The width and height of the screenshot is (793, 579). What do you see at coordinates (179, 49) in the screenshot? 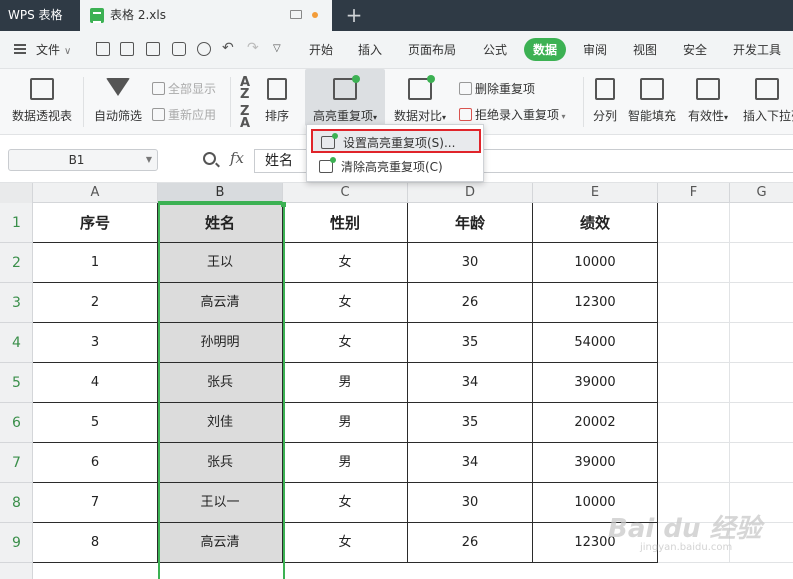
I see `print-icon` at bounding box center [179, 49].